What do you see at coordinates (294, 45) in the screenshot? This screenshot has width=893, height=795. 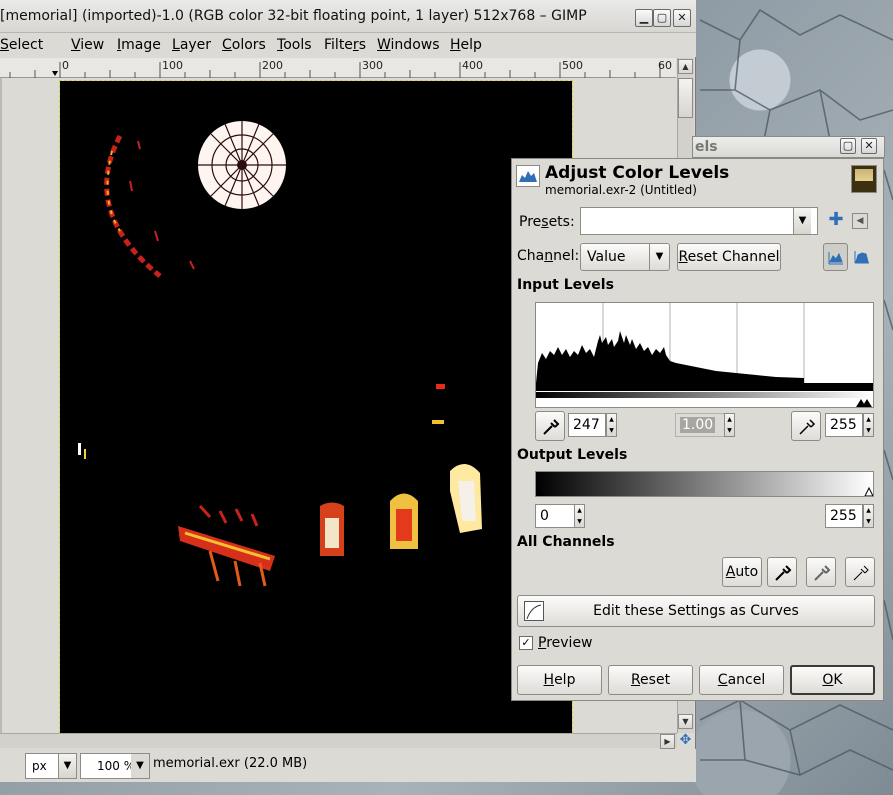 I see `menu-tools: Tools` at bounding box center [294, 45].